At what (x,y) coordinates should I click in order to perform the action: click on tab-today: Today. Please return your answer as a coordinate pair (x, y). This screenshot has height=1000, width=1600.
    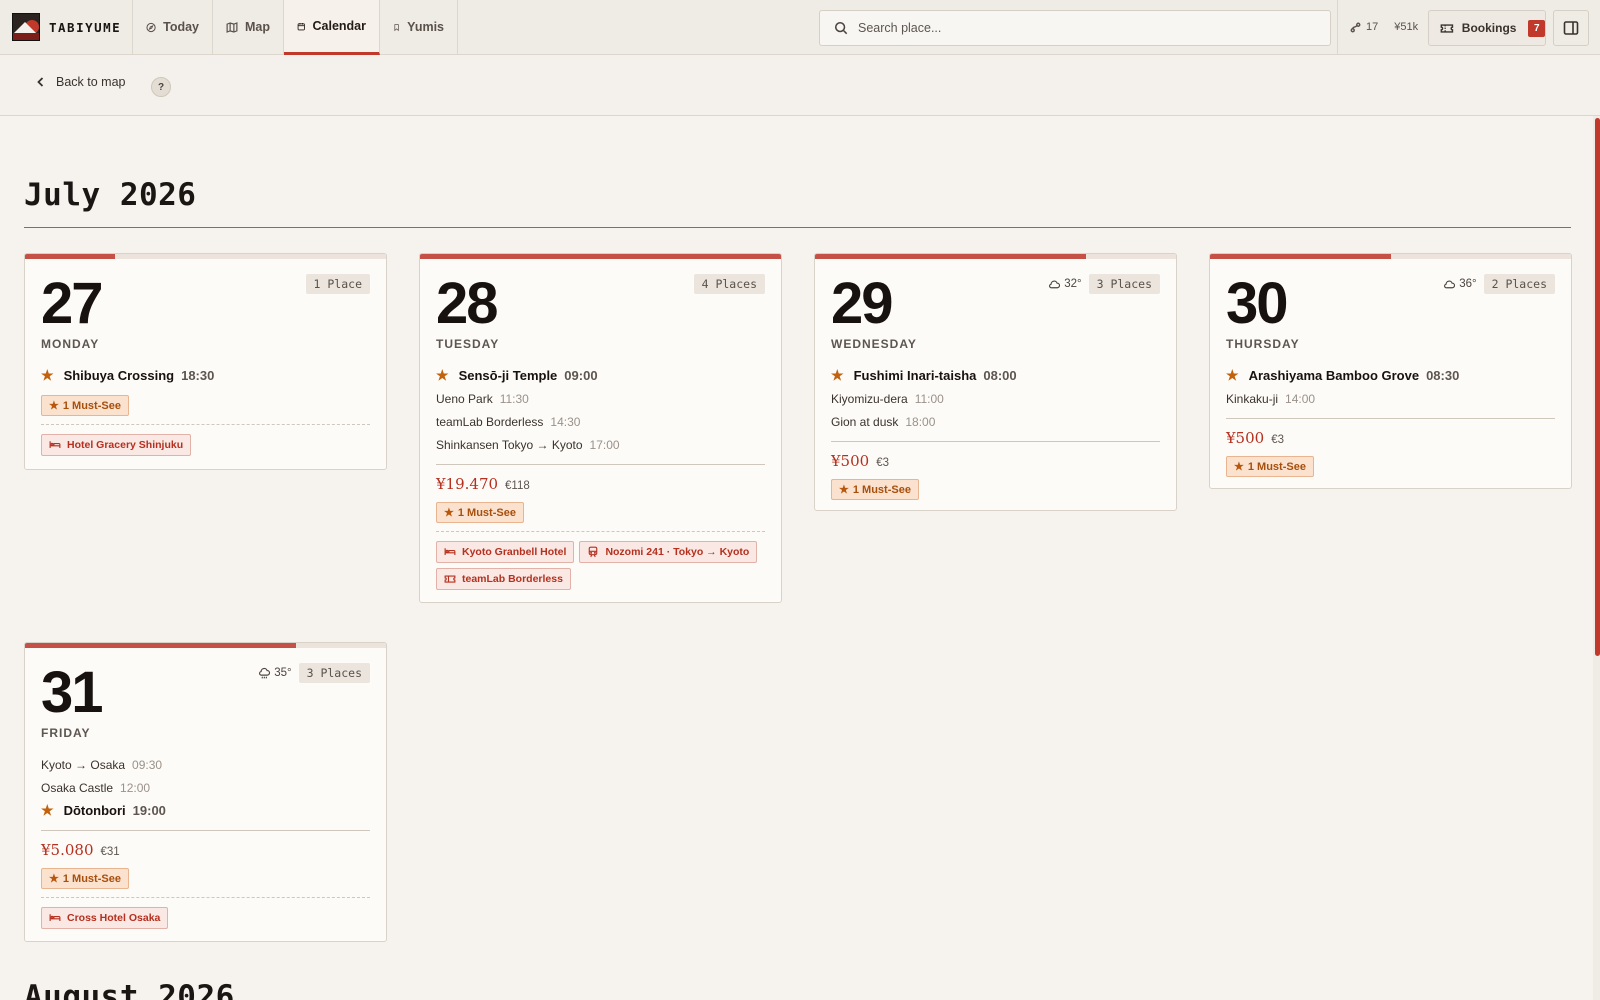
    Looking at the image, I should click on (173, 27).